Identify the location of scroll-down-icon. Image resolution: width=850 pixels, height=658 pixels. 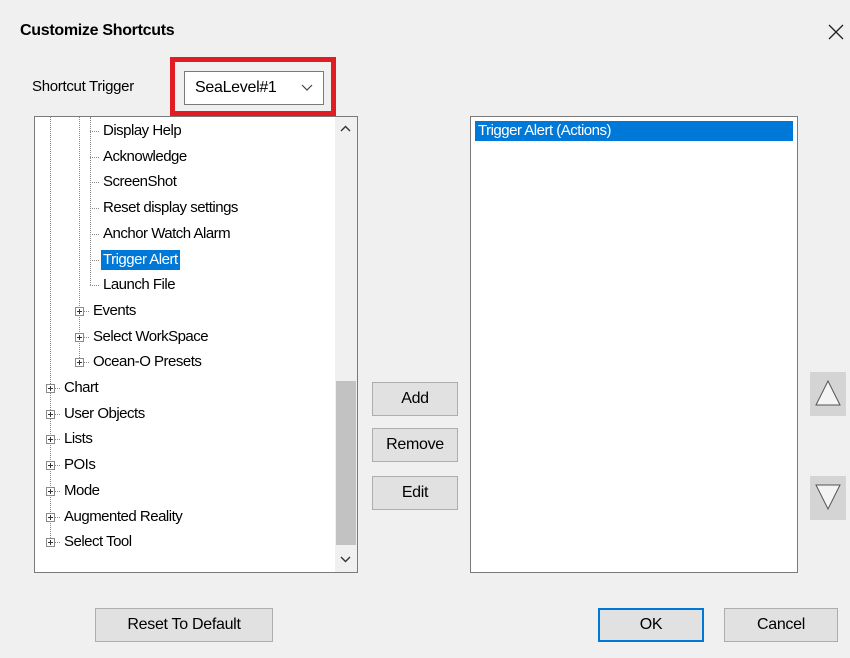
(345, 559).